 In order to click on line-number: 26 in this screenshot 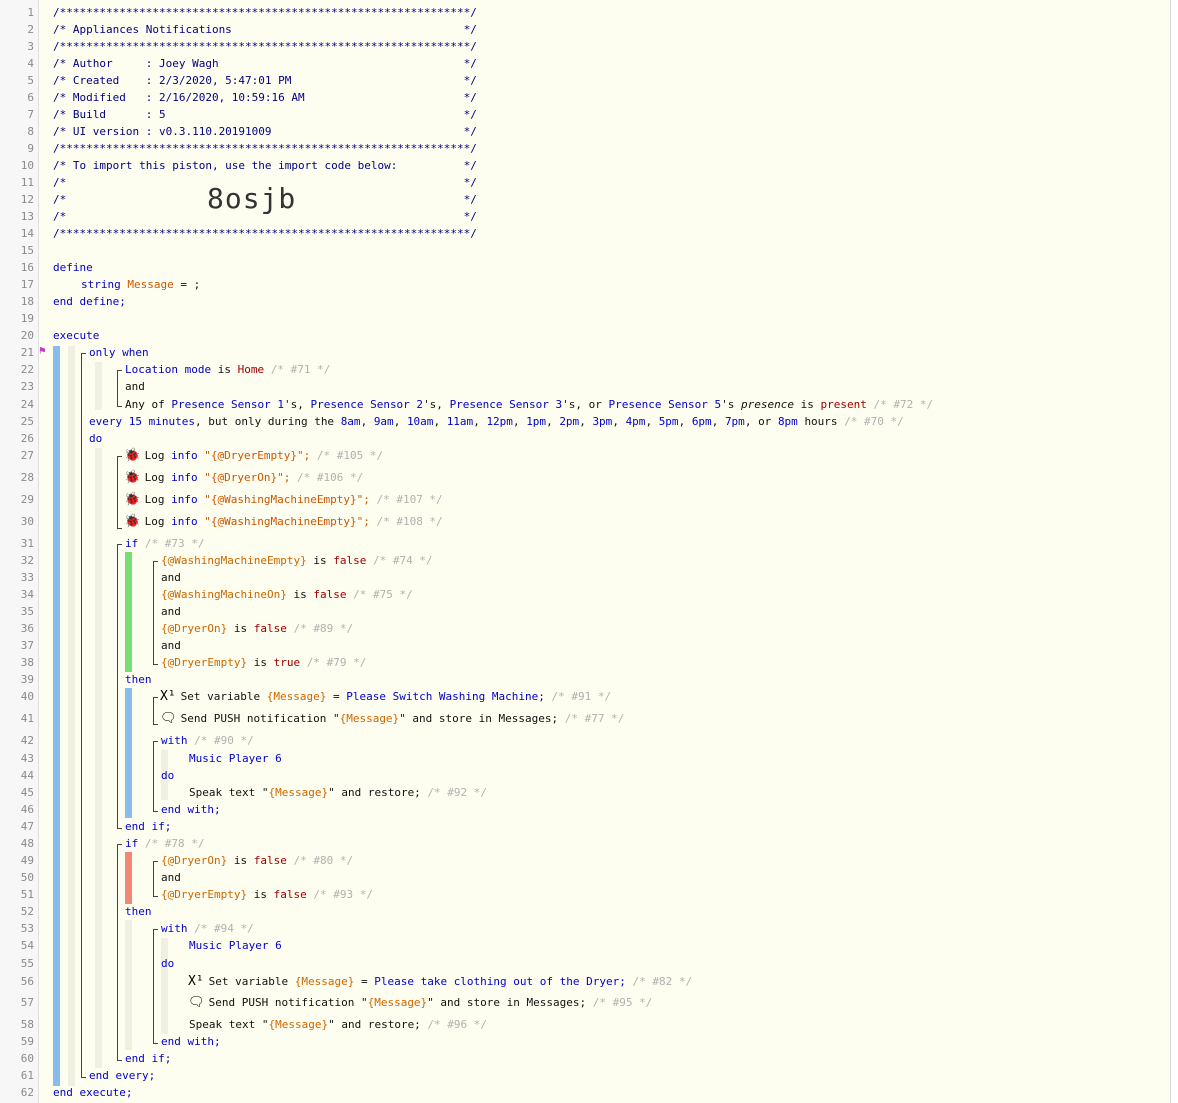, I will do `click(27, 438)`.